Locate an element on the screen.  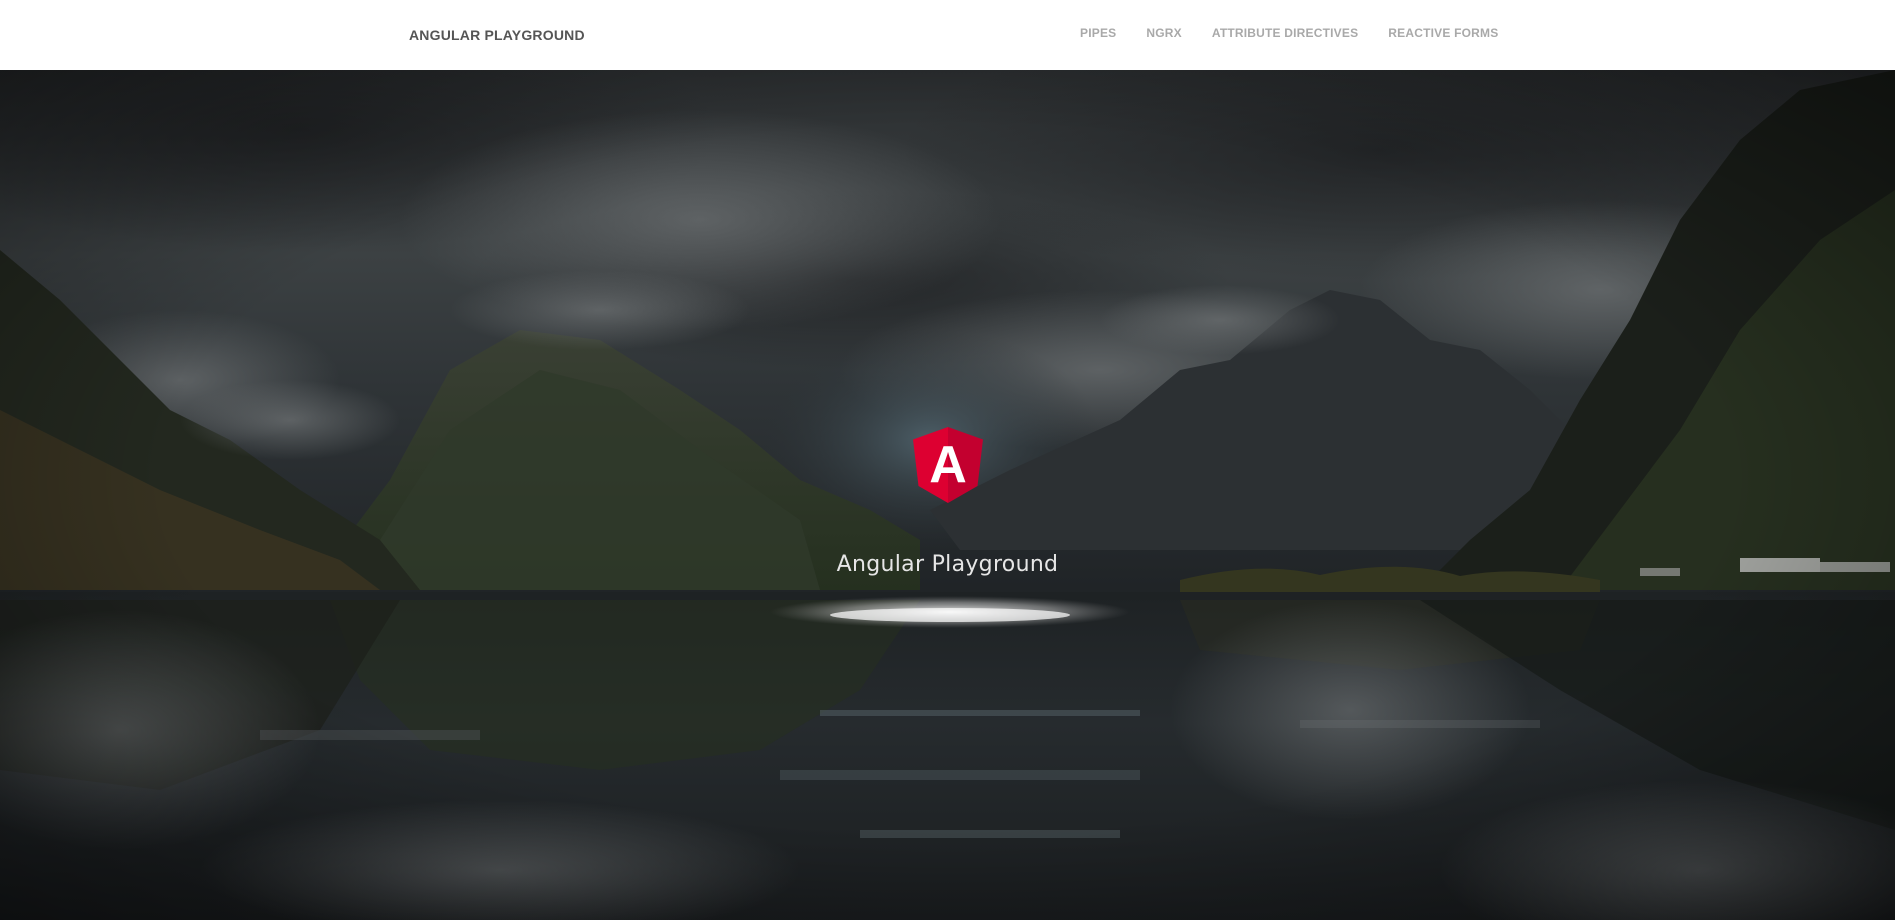
nav-link-reactive-forms: REACTIVE FORMS is located at coordinates (1443, 33).